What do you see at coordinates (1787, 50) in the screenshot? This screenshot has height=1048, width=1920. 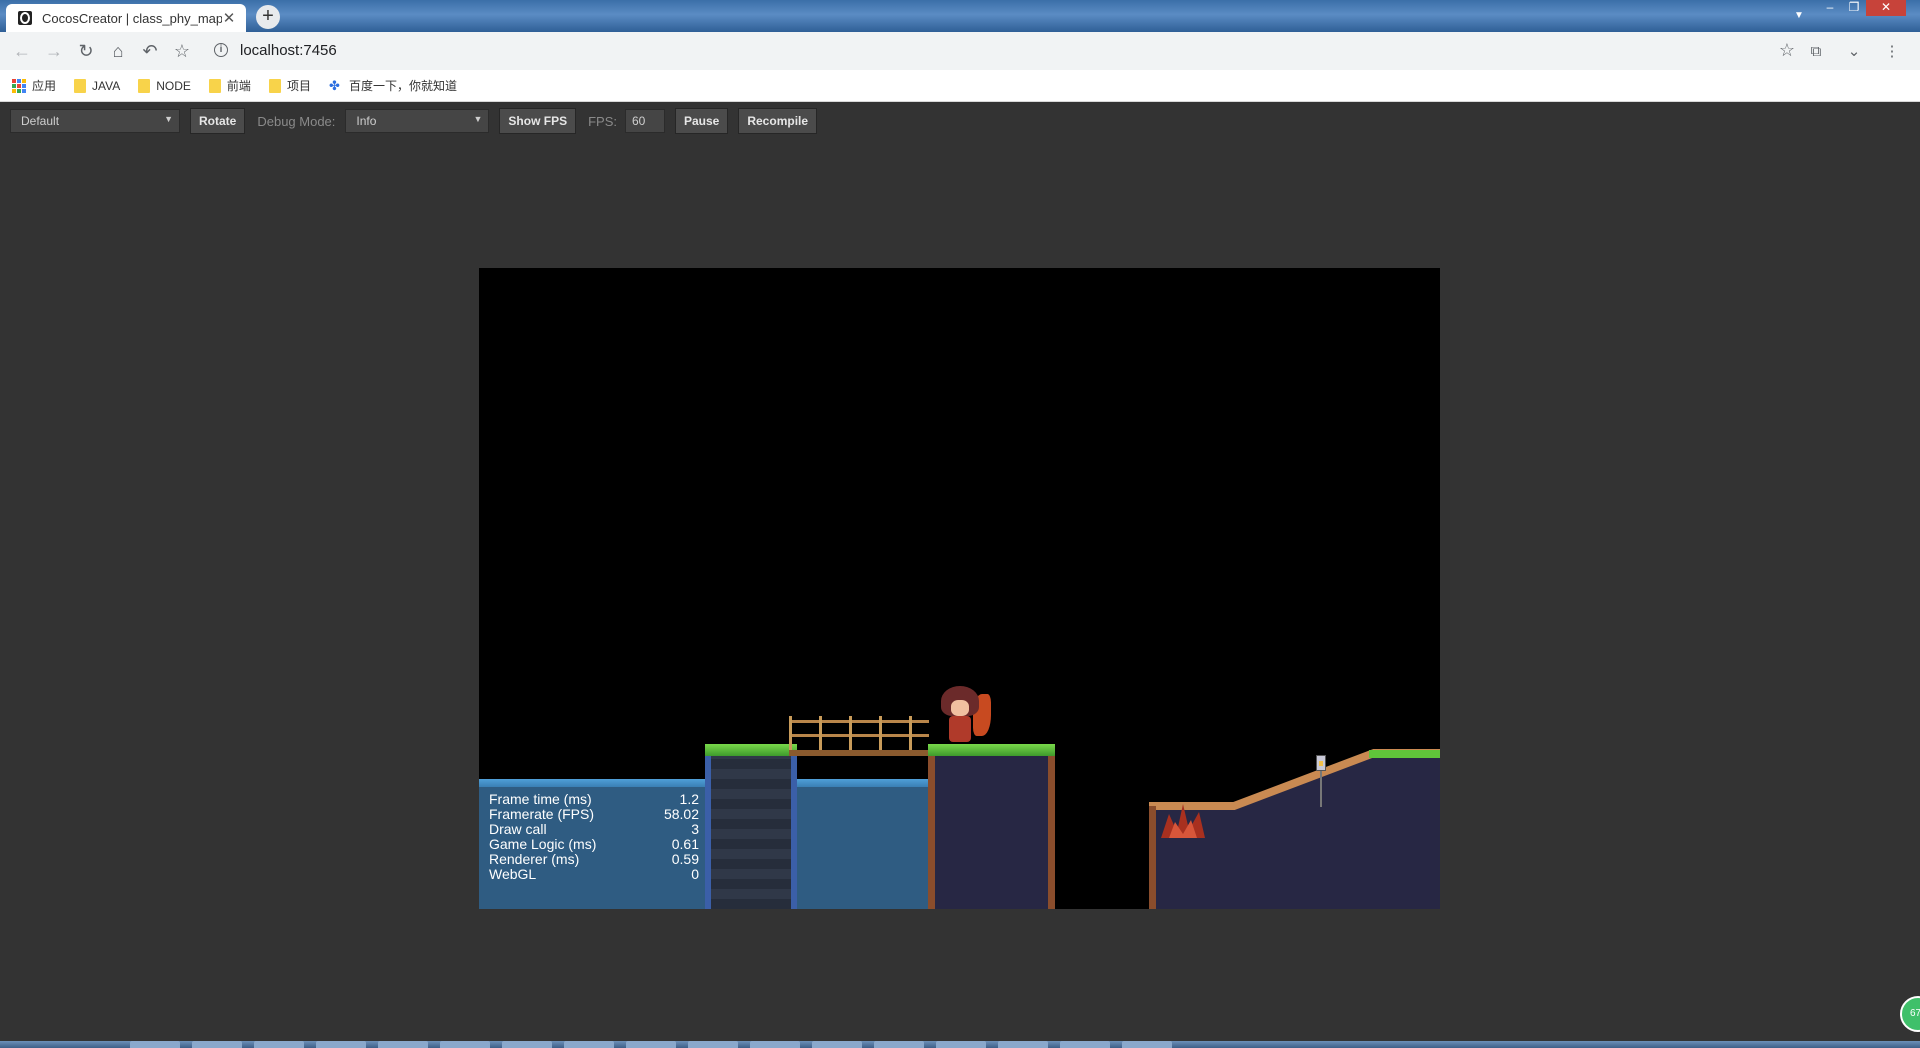 I see `bookmark-page-star-icon: ☆` at bounding box center [1787, 50].